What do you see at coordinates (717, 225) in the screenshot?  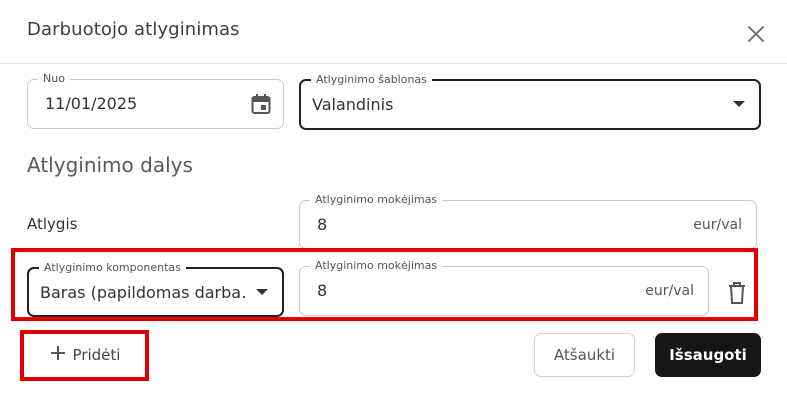 I see `salary-payment-unit: eur/val` at bounding box center [717, 225].